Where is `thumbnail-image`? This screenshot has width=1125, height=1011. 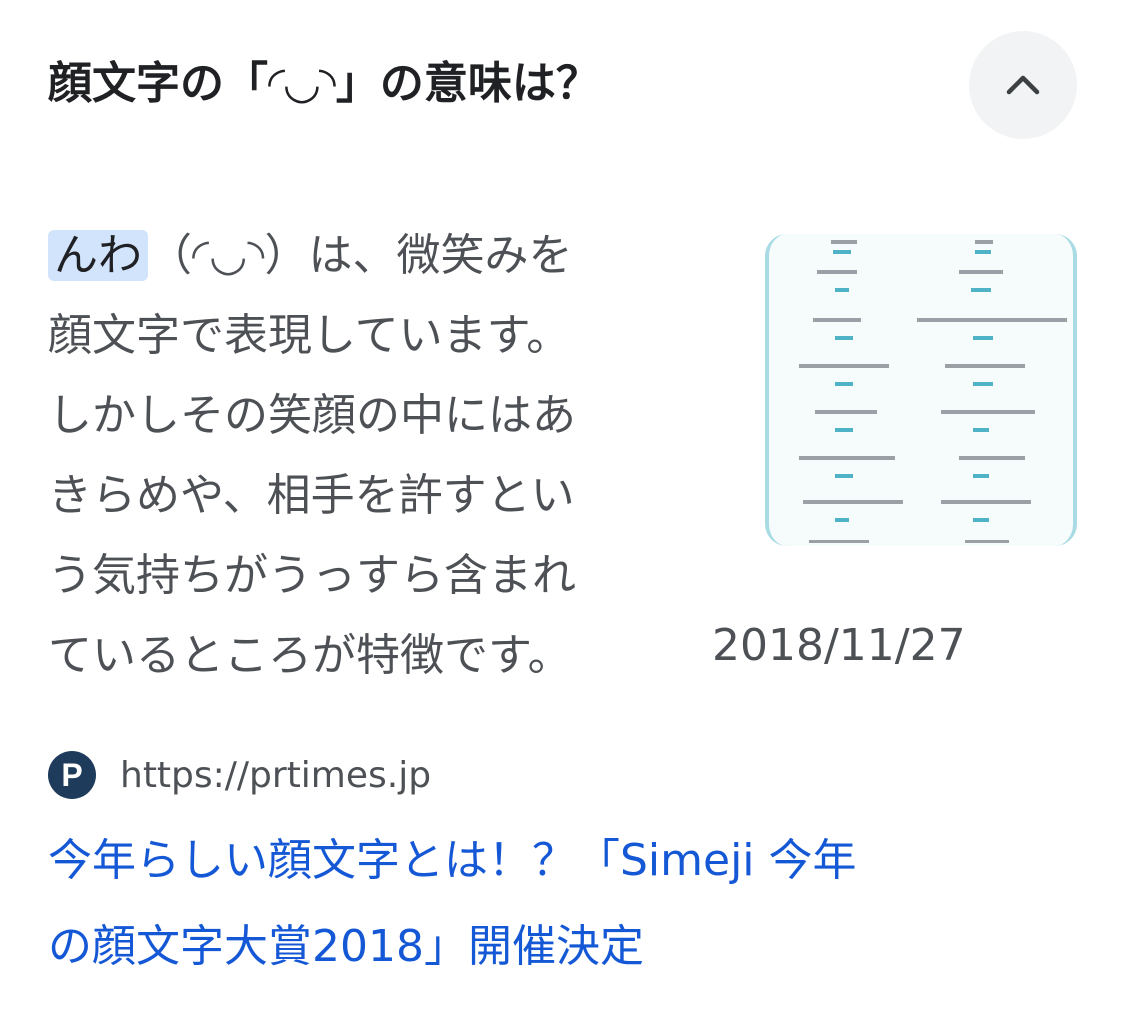 thumbnail-image is located at coordinates (933, 391).